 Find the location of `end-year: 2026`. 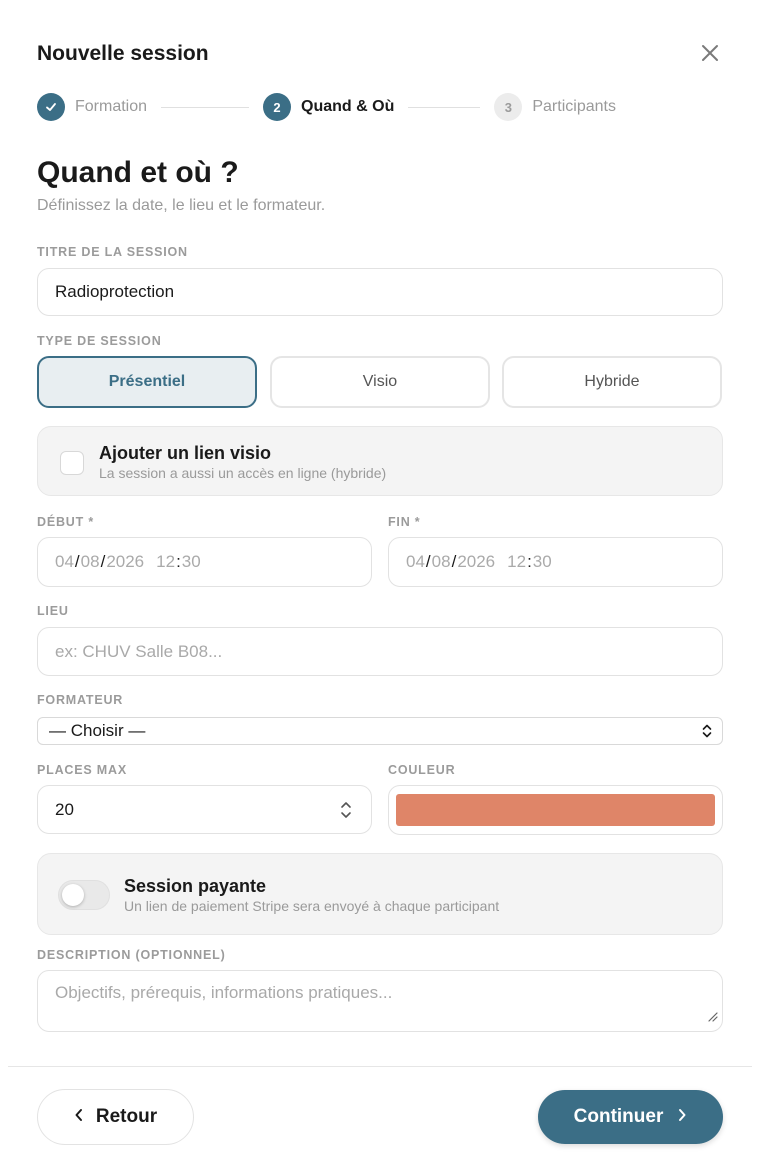

end-year: 2026 is located at coordinates (476, 562).